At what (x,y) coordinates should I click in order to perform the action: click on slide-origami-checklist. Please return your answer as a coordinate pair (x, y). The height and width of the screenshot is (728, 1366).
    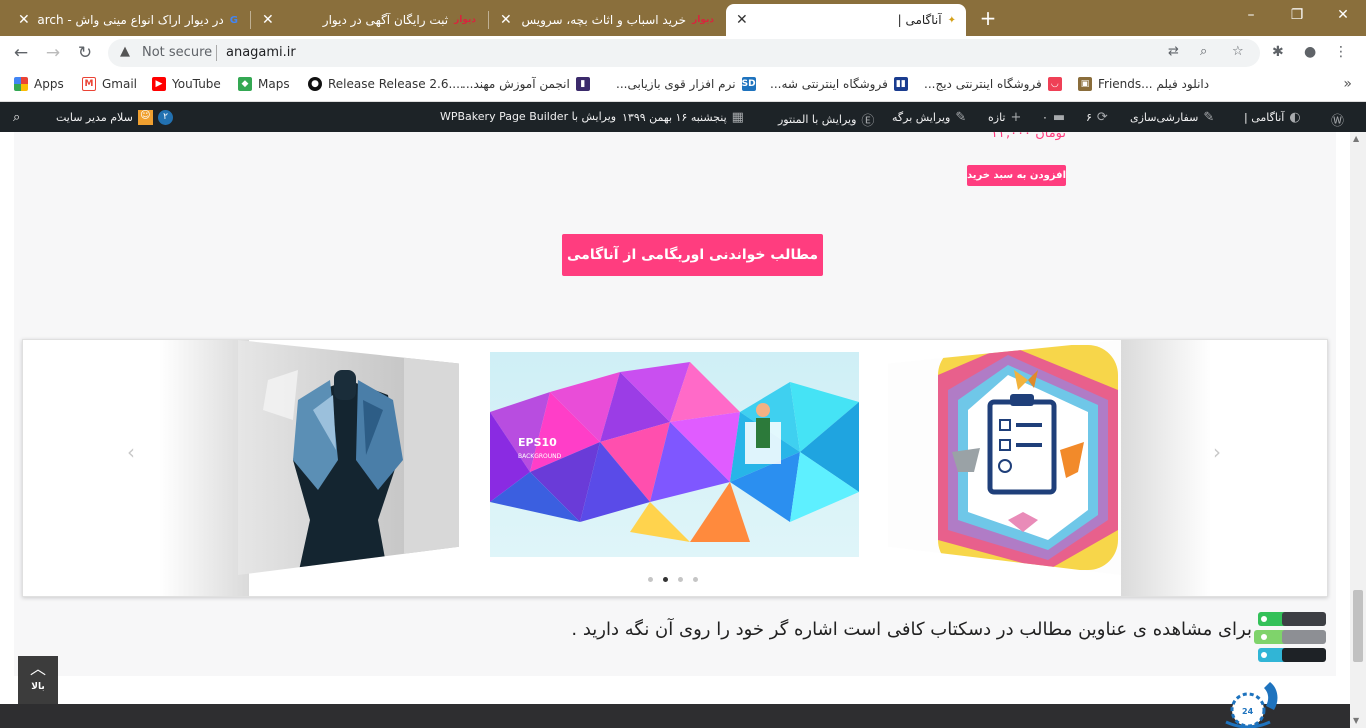
    Looking at the image, I should click on (1004, 457).